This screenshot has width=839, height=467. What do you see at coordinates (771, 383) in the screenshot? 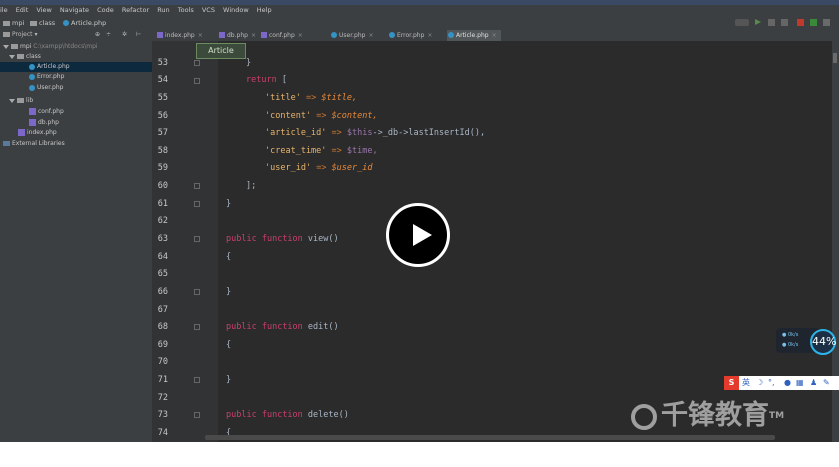
I see `punctuation-icon: °,` at bounding box center [771, 383].